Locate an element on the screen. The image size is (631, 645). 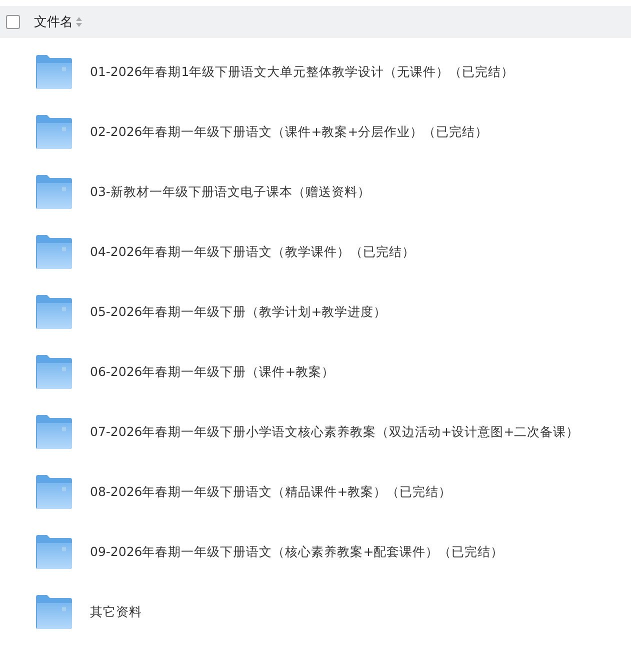
sort-icon is located at coordinates (79, 22).